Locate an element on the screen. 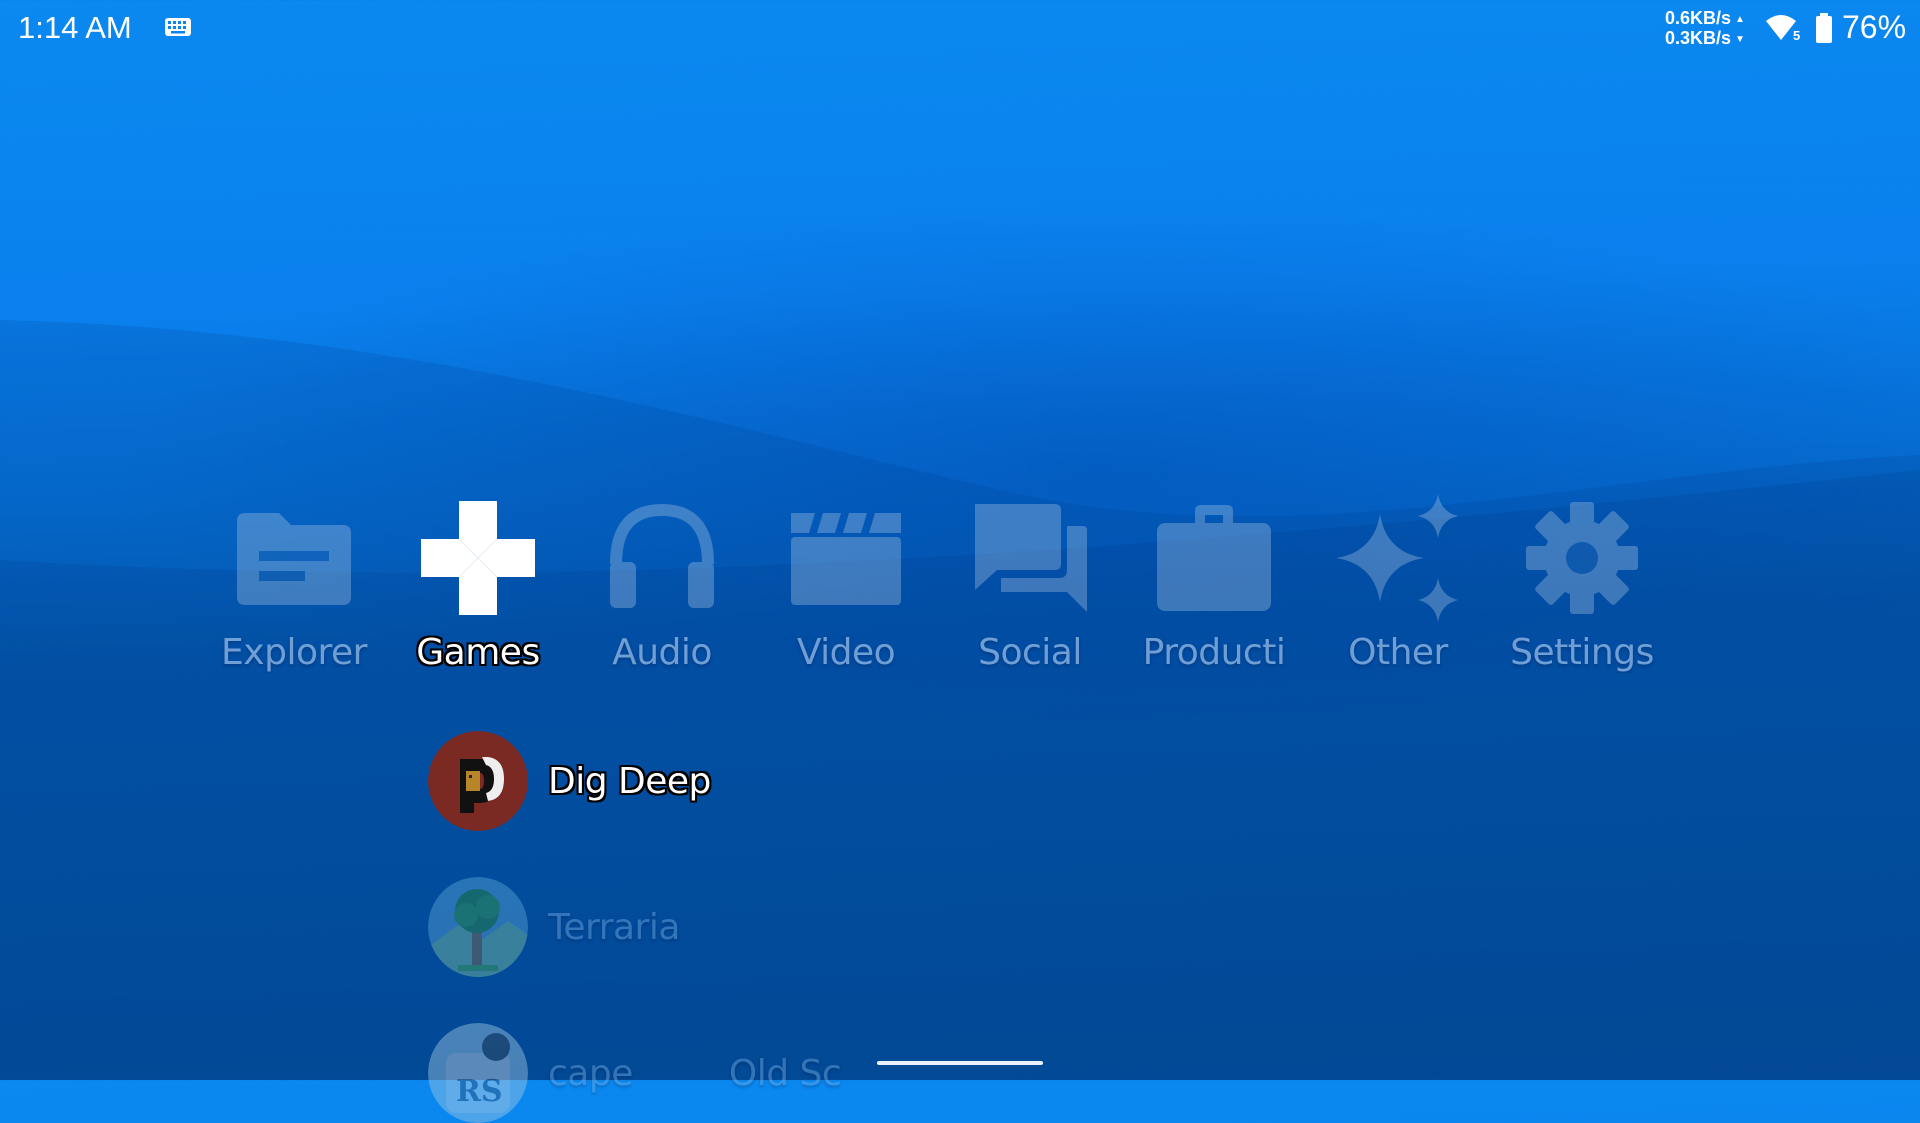 This screenshot has width=1920, height=1123. battery-icon is located at coordinates (1824, 28).